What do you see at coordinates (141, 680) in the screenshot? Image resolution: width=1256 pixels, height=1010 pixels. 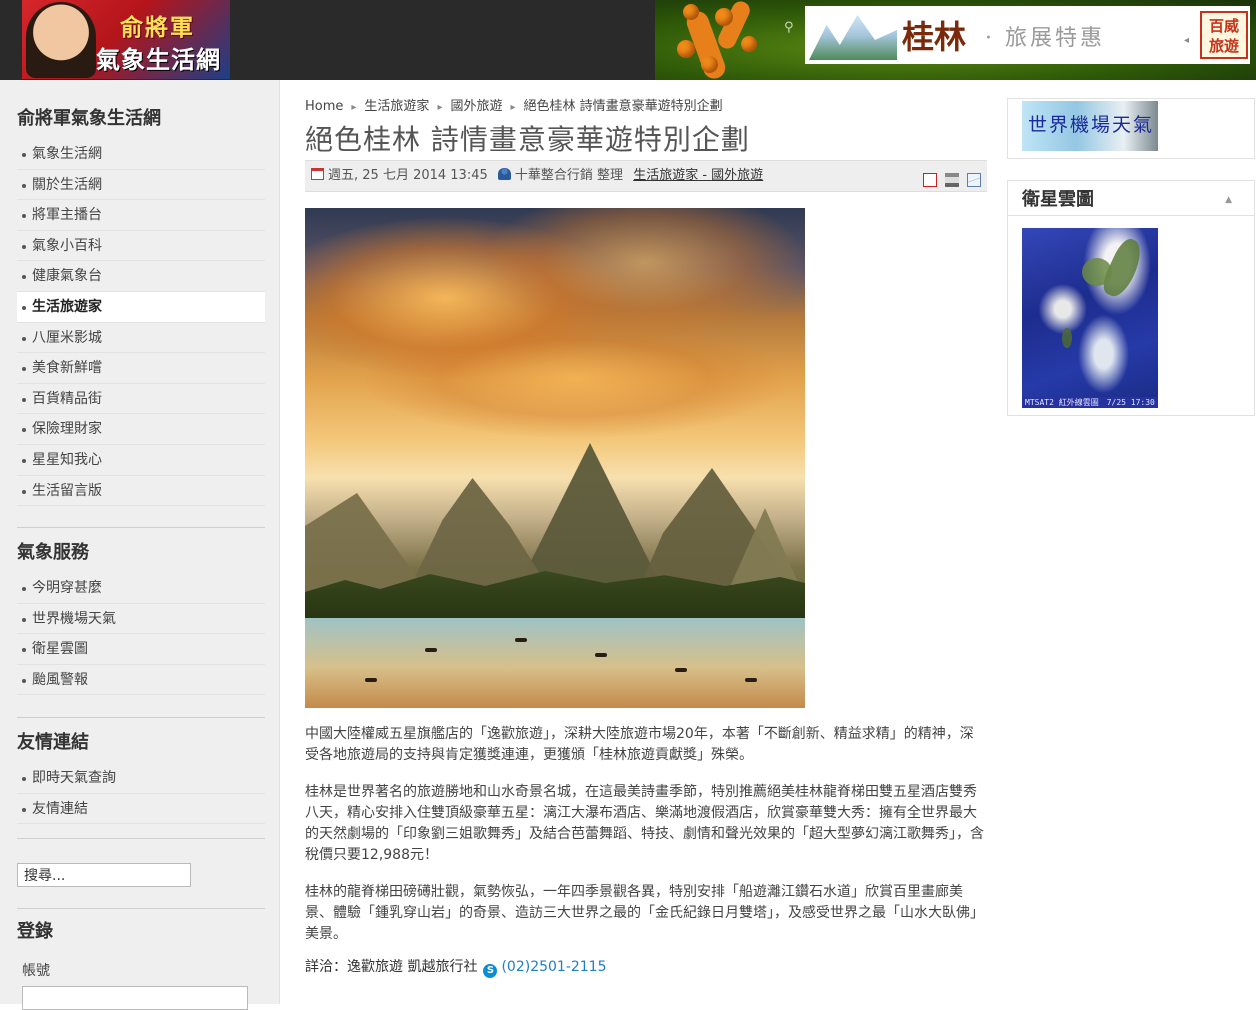 I see `sidebar-item-typhoon: 颱風警報` at bounding box center [141, 680].